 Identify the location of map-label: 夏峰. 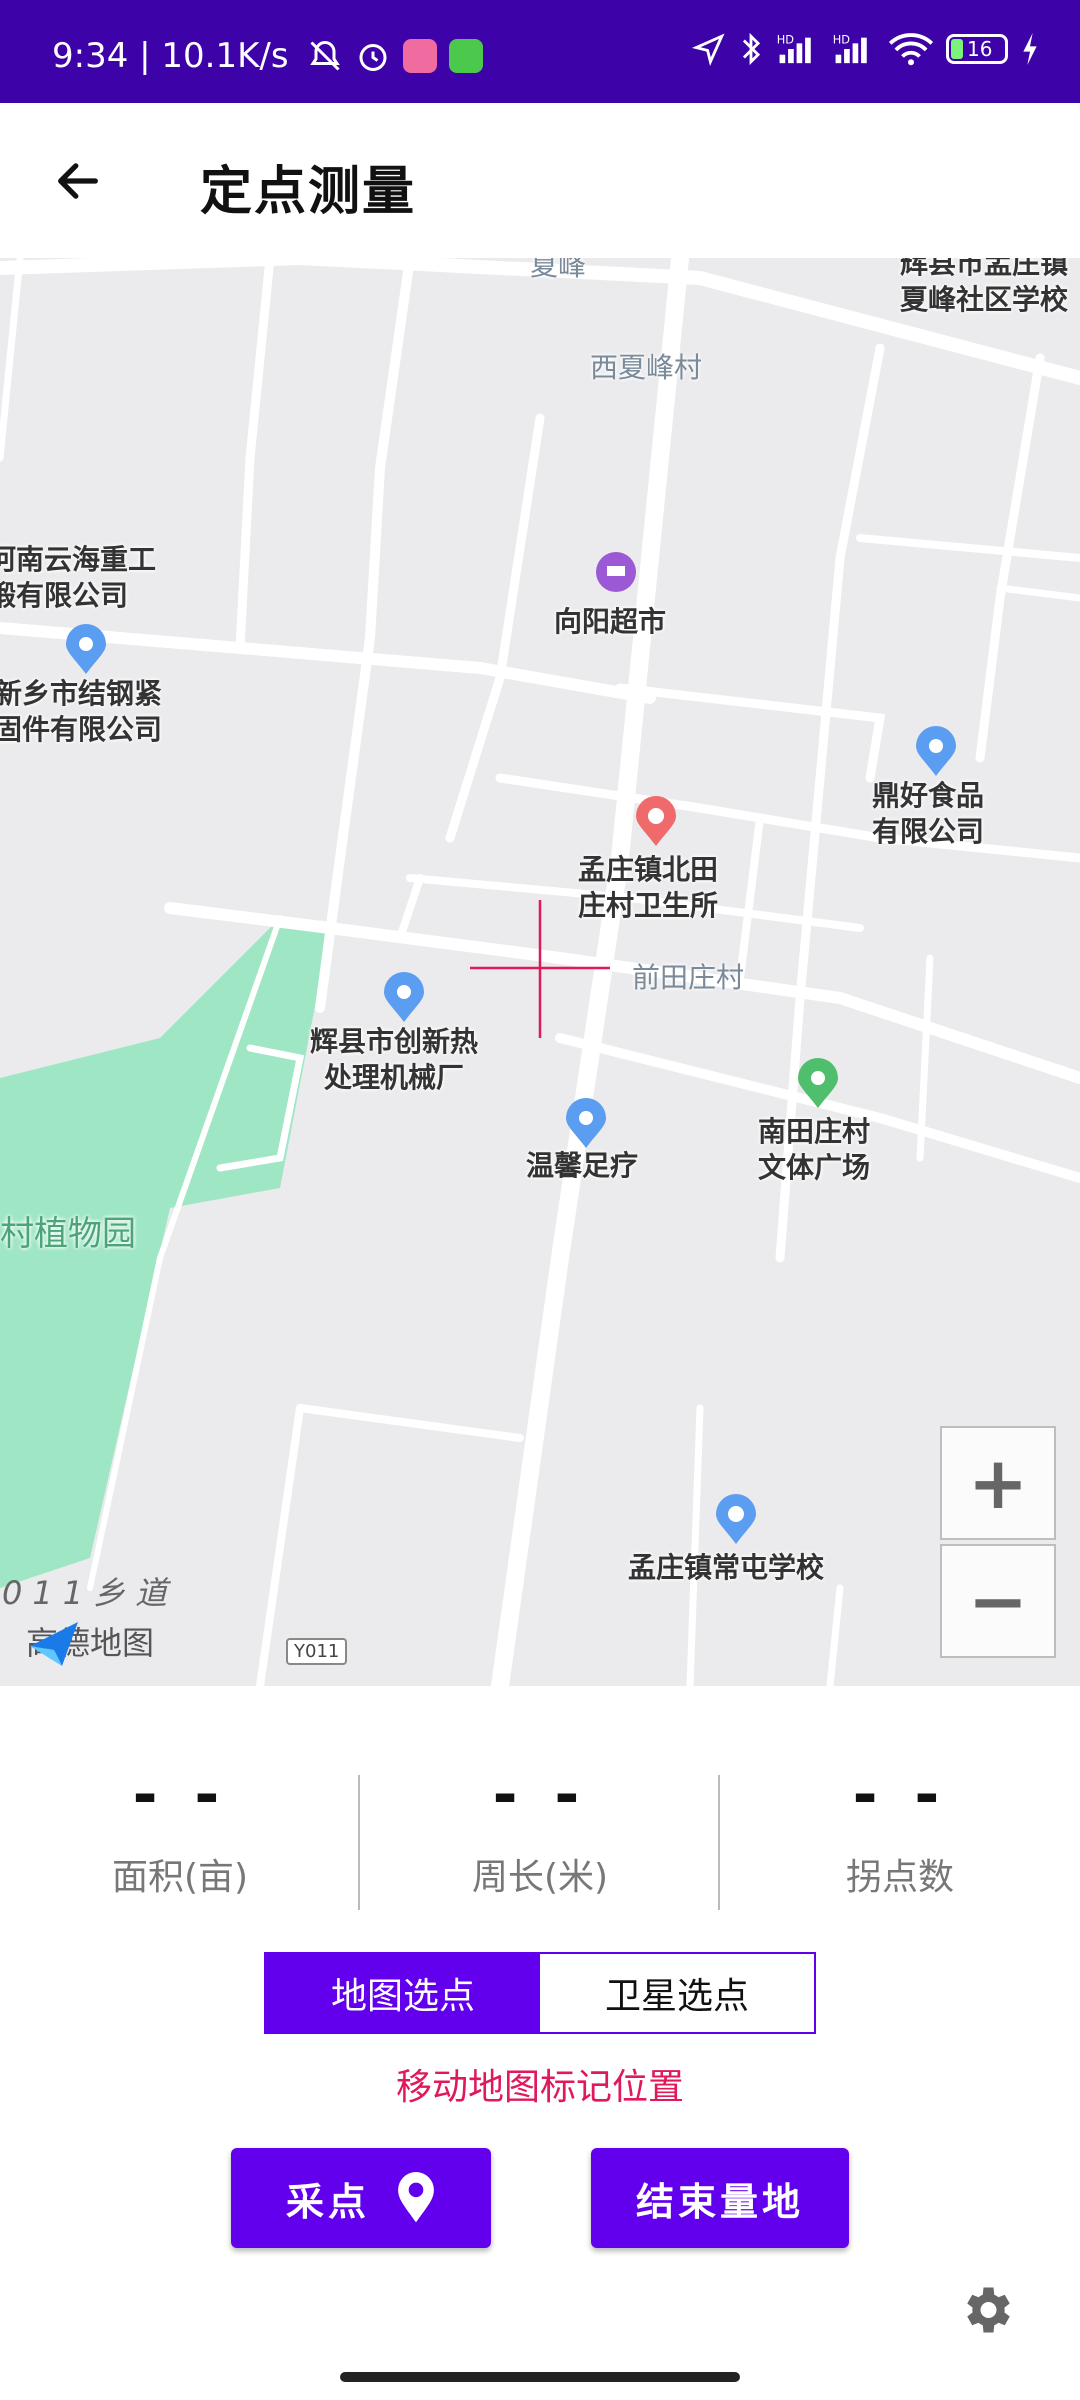
(558, 270).